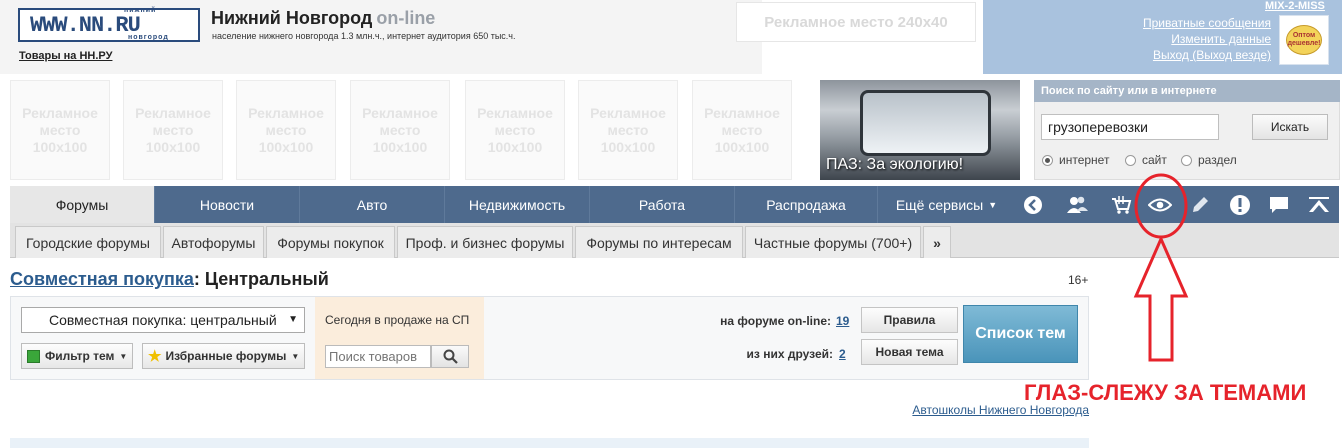 Image resolution: width=1342 pixels, height=448 pixels. Describe the element at coordinates (1217, 160) in the screenshot. I see `radio-label: раздел` at that location.